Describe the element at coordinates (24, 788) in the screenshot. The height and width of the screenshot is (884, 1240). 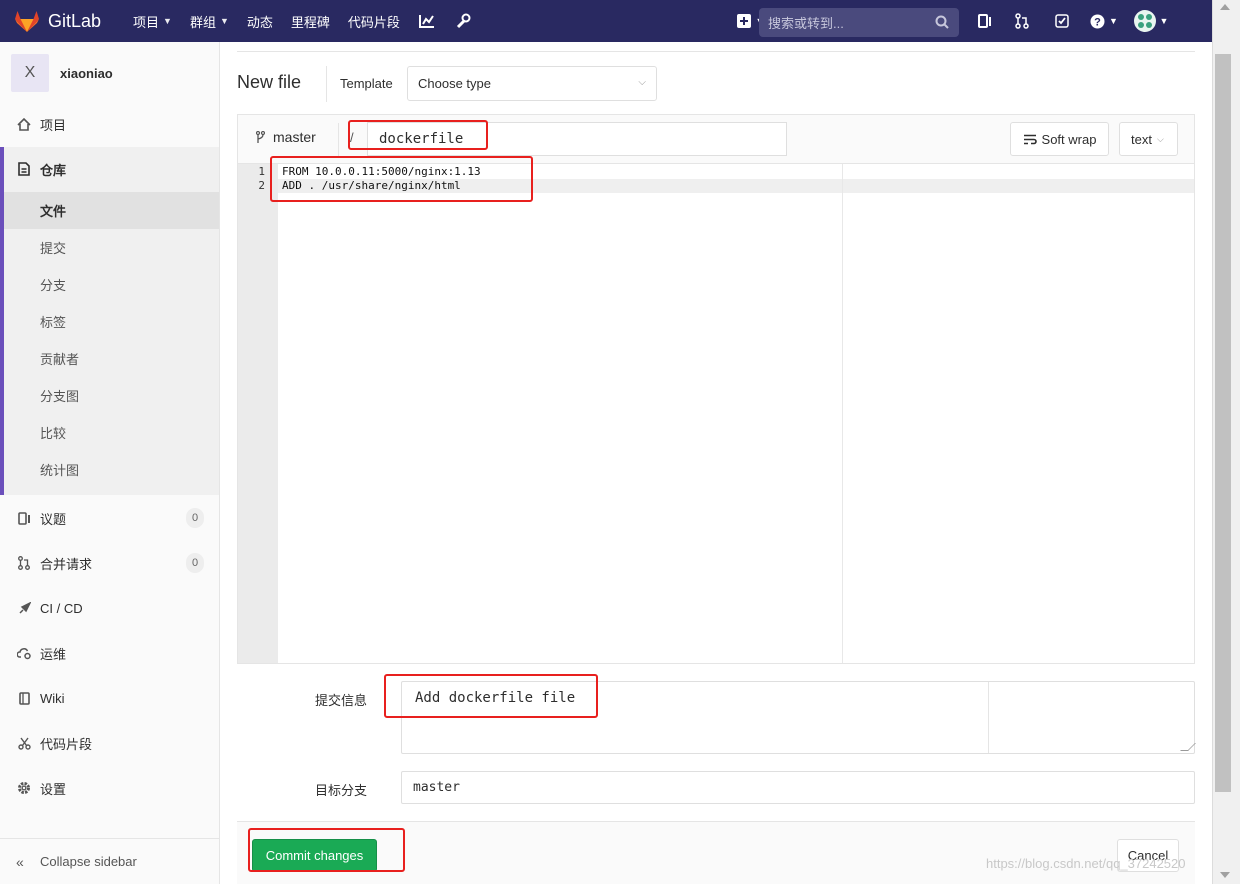
I see `gear-icon` at that location.